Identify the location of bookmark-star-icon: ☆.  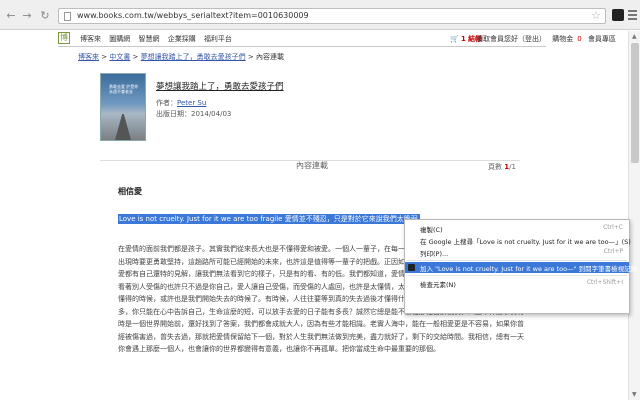
(596, 15).